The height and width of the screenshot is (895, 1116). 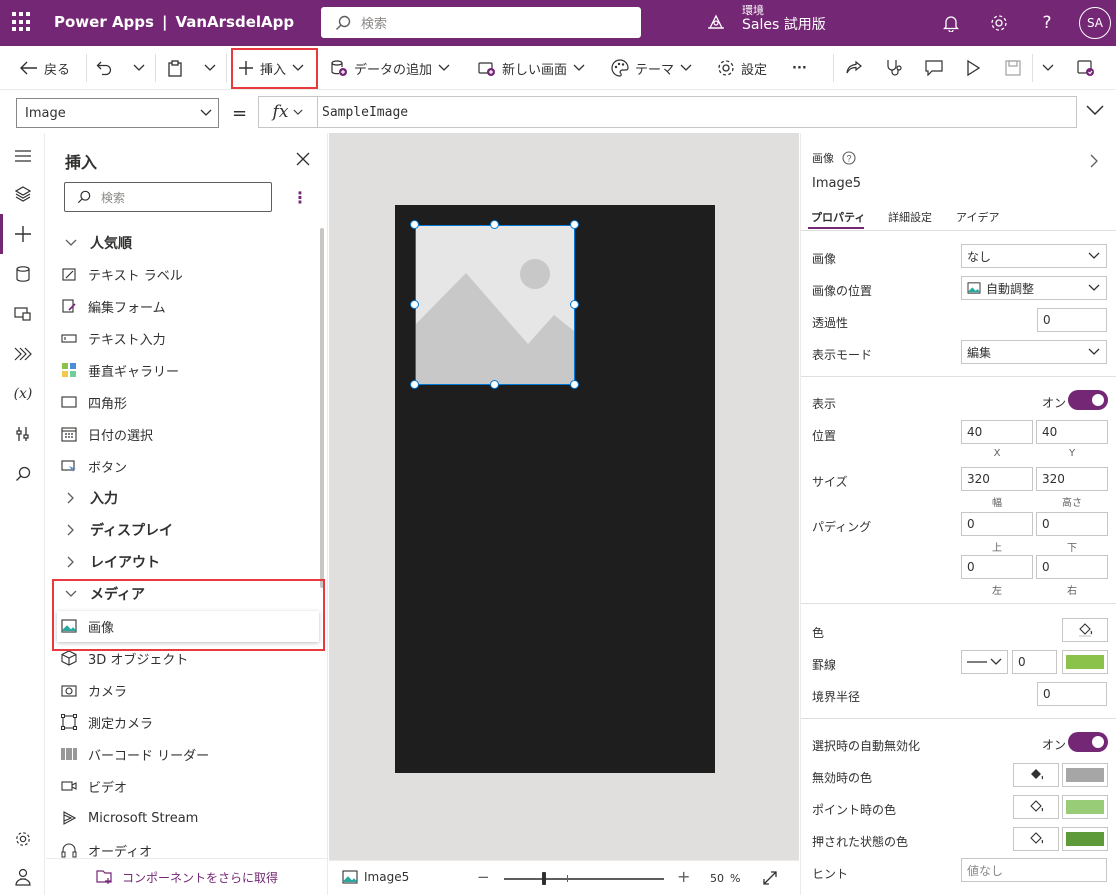 I want to click on list-item: 編集フォーム, so click(x=113, y=306).